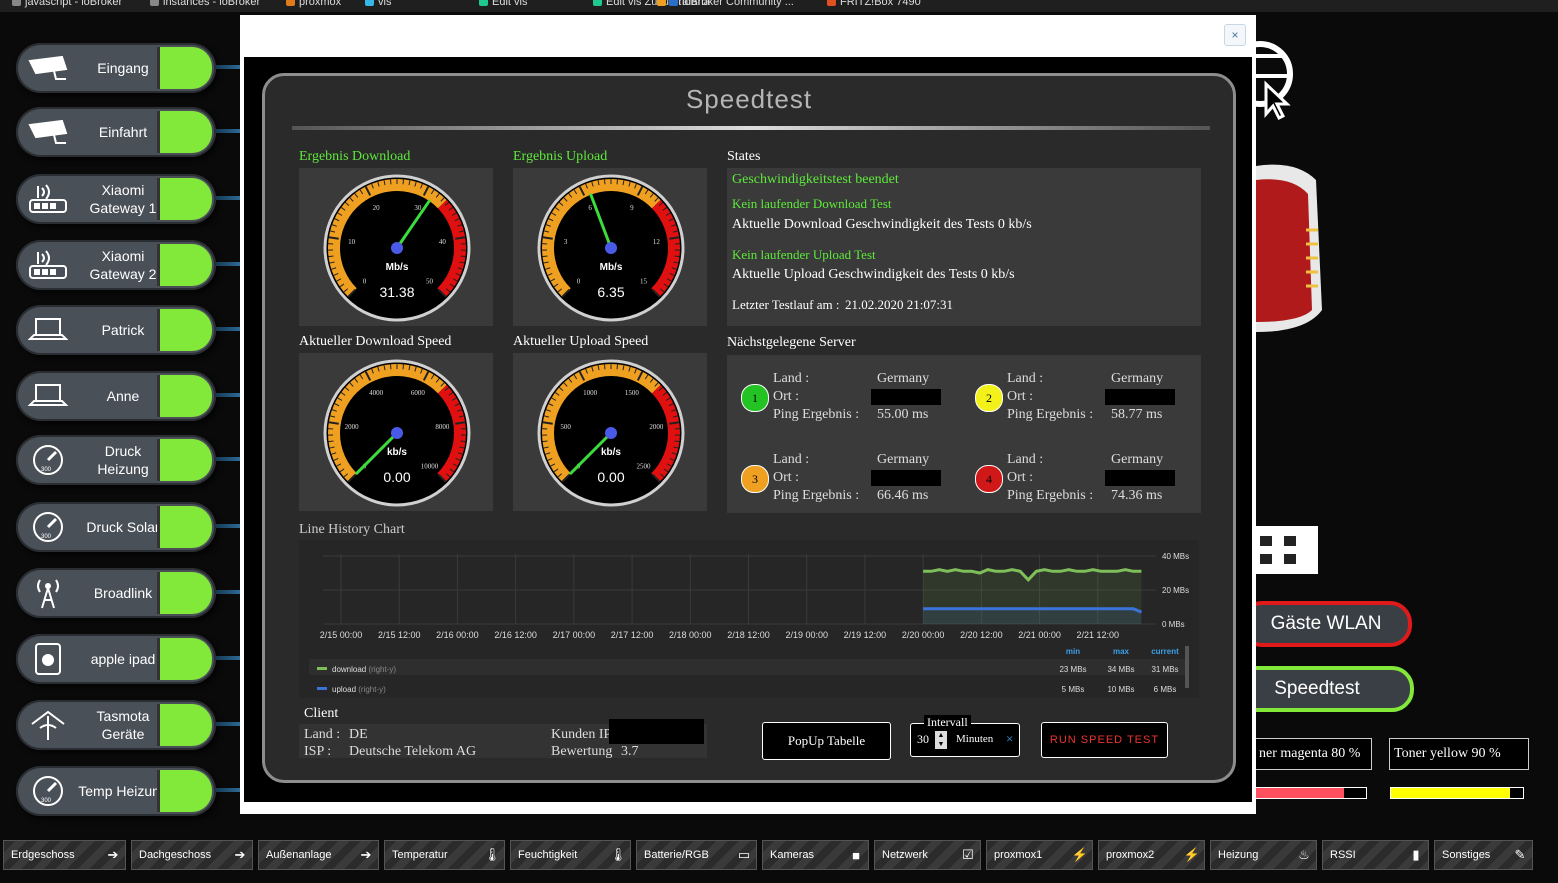 This screenshot has width=1558, height=883. What do you see at coordinates (1235, 35) in the screenshot?
I see `close-button: ×` at bounding box center [1235, 35].